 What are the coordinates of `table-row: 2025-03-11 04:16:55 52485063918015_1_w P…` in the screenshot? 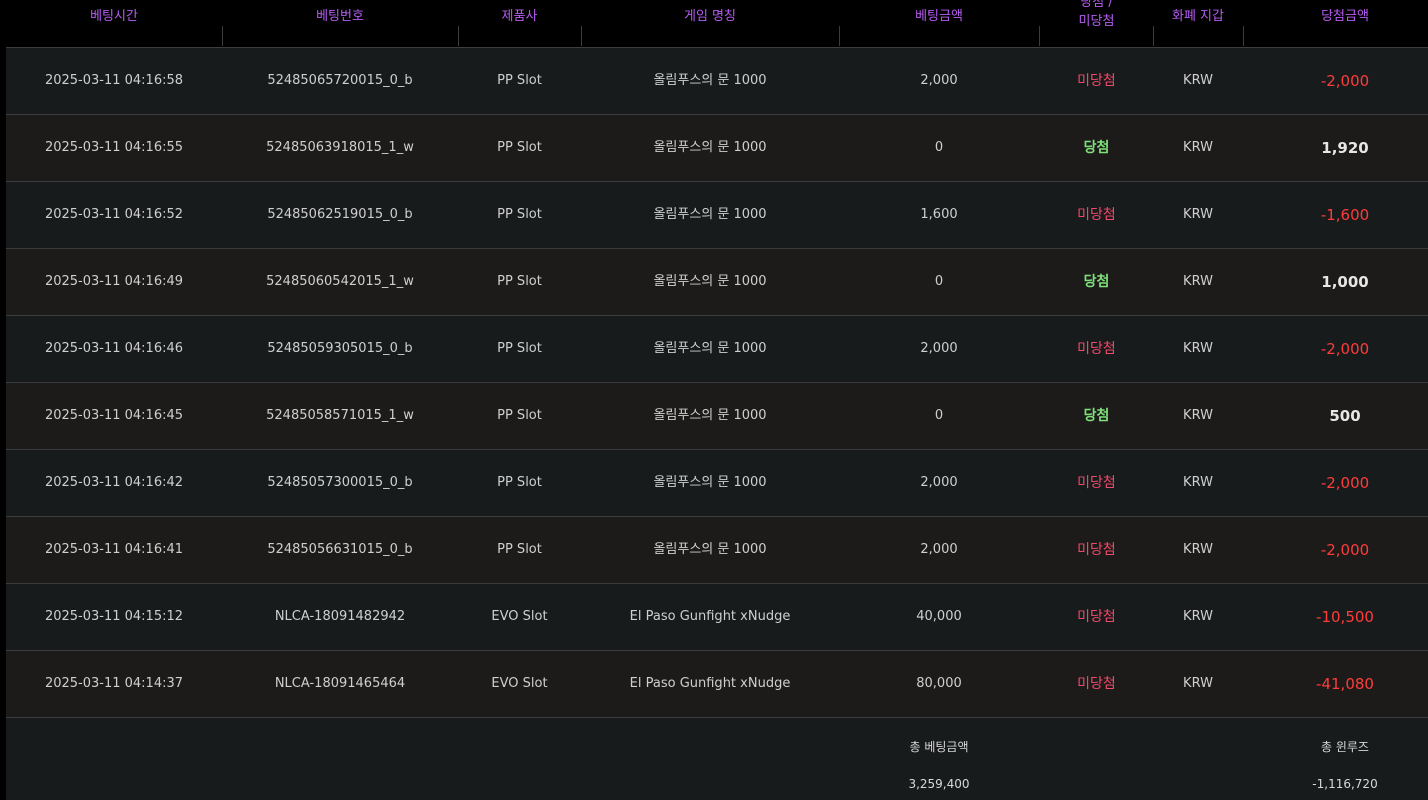 It's located at (717, 148).